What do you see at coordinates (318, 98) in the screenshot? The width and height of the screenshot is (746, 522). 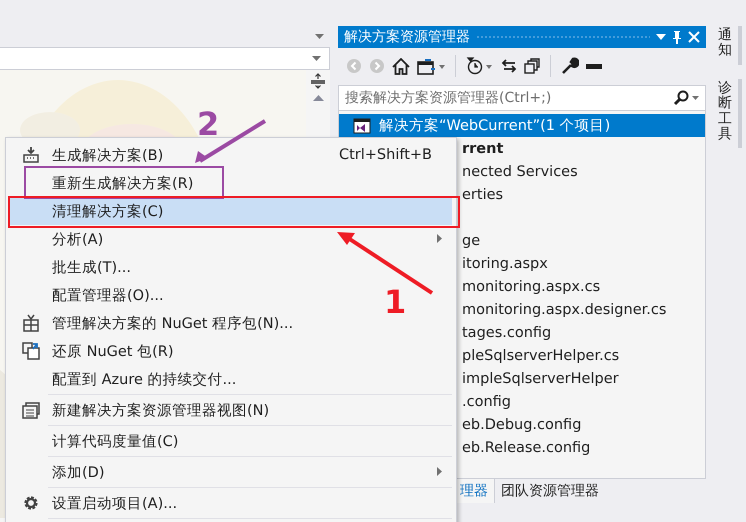 I see `scroll-up-icon` at bounding box center [318, 98].